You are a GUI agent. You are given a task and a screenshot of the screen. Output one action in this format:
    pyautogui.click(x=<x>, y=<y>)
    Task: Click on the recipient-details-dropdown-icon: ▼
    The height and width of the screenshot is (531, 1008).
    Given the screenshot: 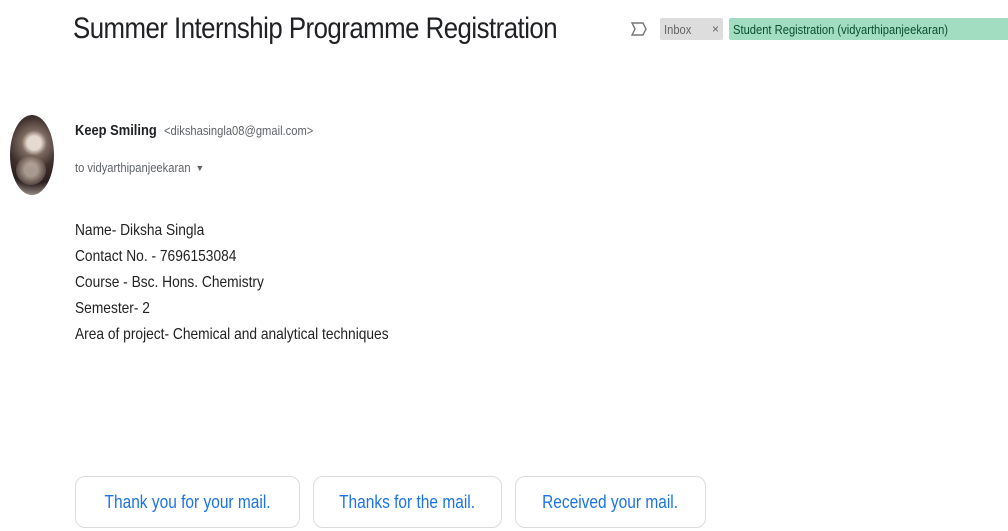 What is the action you would take?
    pyautogui.click(x=199, y=168)
    